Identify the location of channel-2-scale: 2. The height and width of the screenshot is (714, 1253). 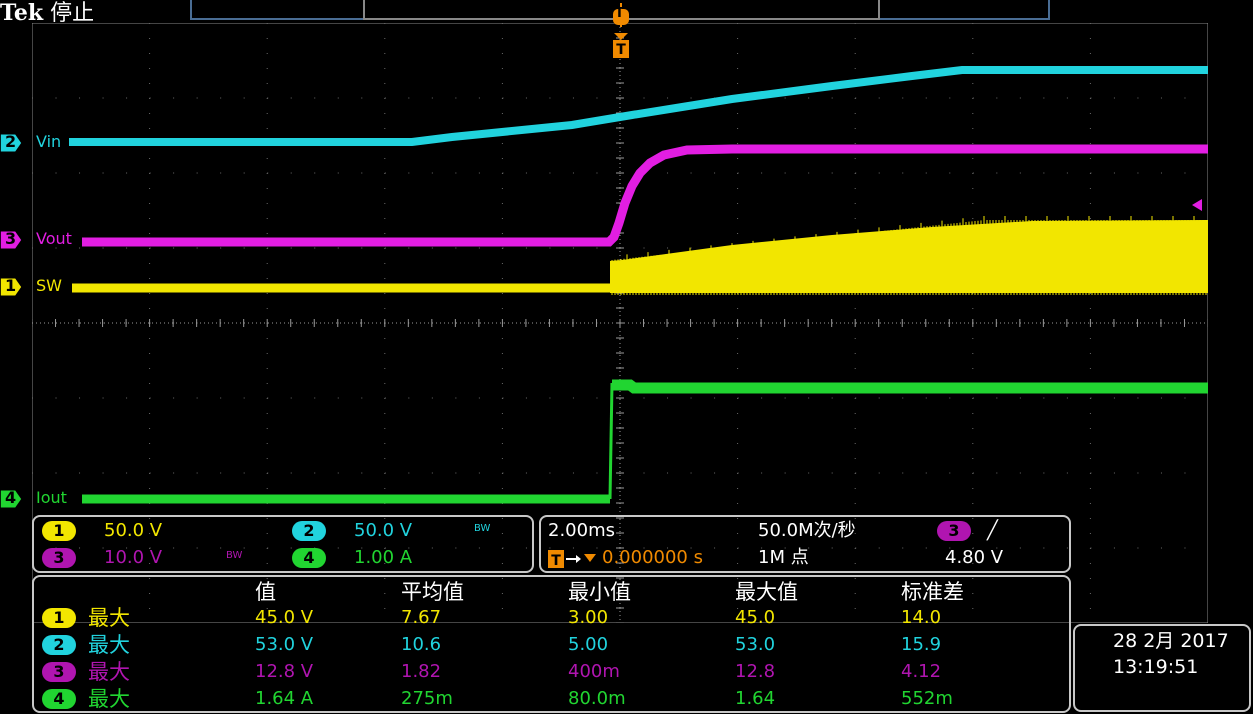
(309, 531).